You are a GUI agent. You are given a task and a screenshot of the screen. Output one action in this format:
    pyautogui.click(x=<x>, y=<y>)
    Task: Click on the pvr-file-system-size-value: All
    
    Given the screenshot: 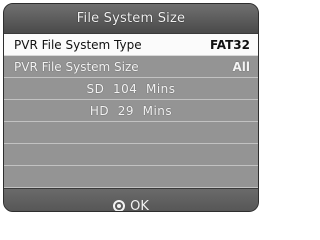 What is the action you would take?
    pyautogui.click(x=241, y=67)
    